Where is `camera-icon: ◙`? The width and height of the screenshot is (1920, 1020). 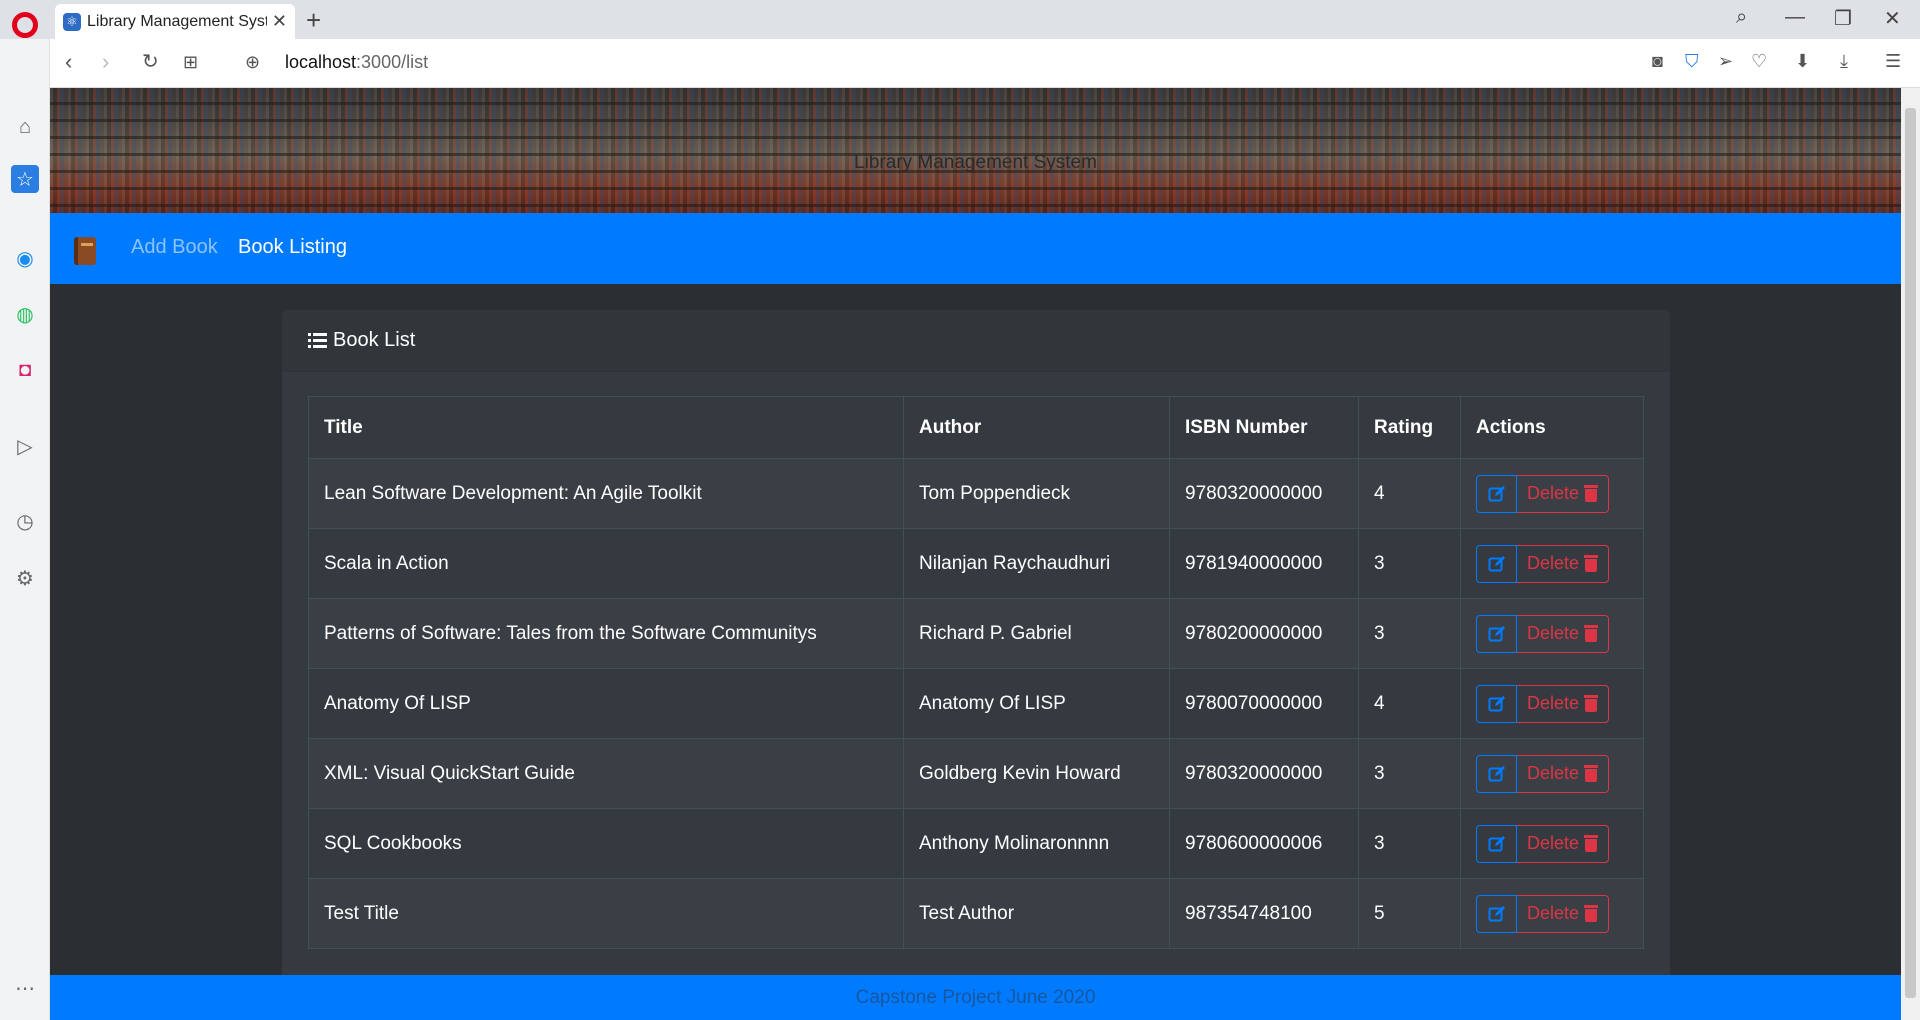 camera-icon: ◙ is located at coordinates (1657, 61).